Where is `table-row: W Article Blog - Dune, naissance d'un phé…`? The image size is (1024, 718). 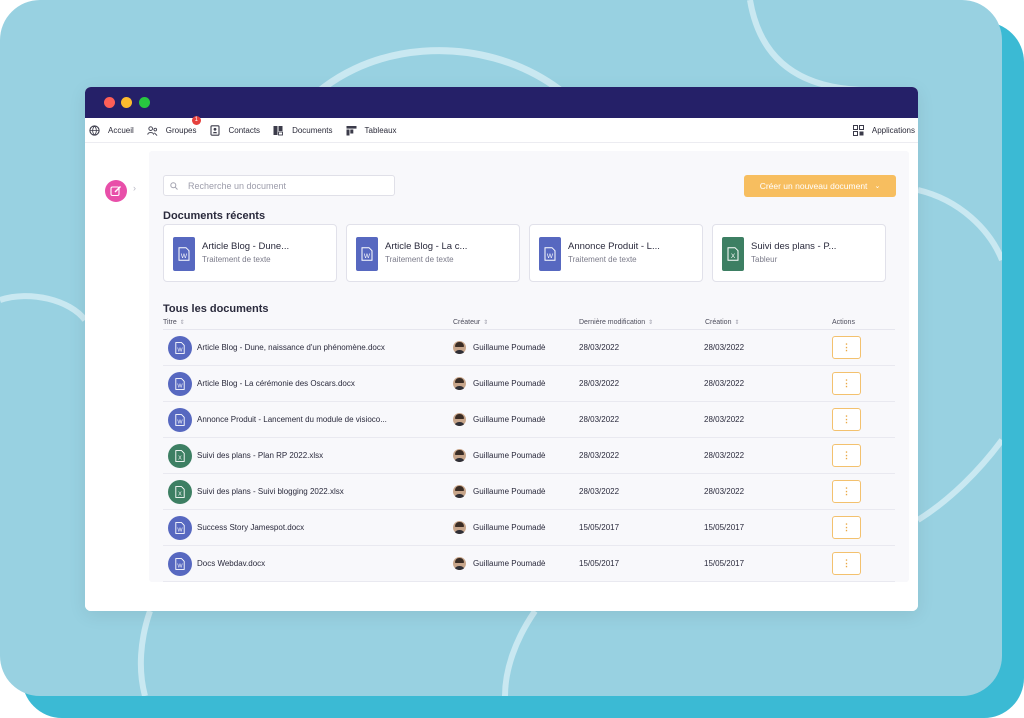
table-row: W Article Blog - Dune, naissance d'un phé… is located at coordinates (529, 348).